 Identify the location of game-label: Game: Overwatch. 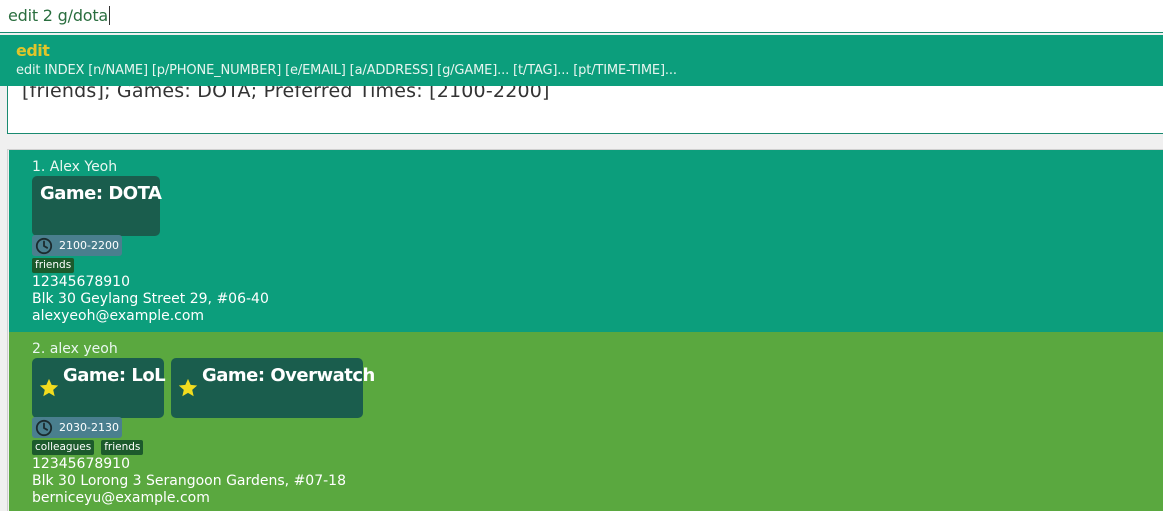
(288, 375).